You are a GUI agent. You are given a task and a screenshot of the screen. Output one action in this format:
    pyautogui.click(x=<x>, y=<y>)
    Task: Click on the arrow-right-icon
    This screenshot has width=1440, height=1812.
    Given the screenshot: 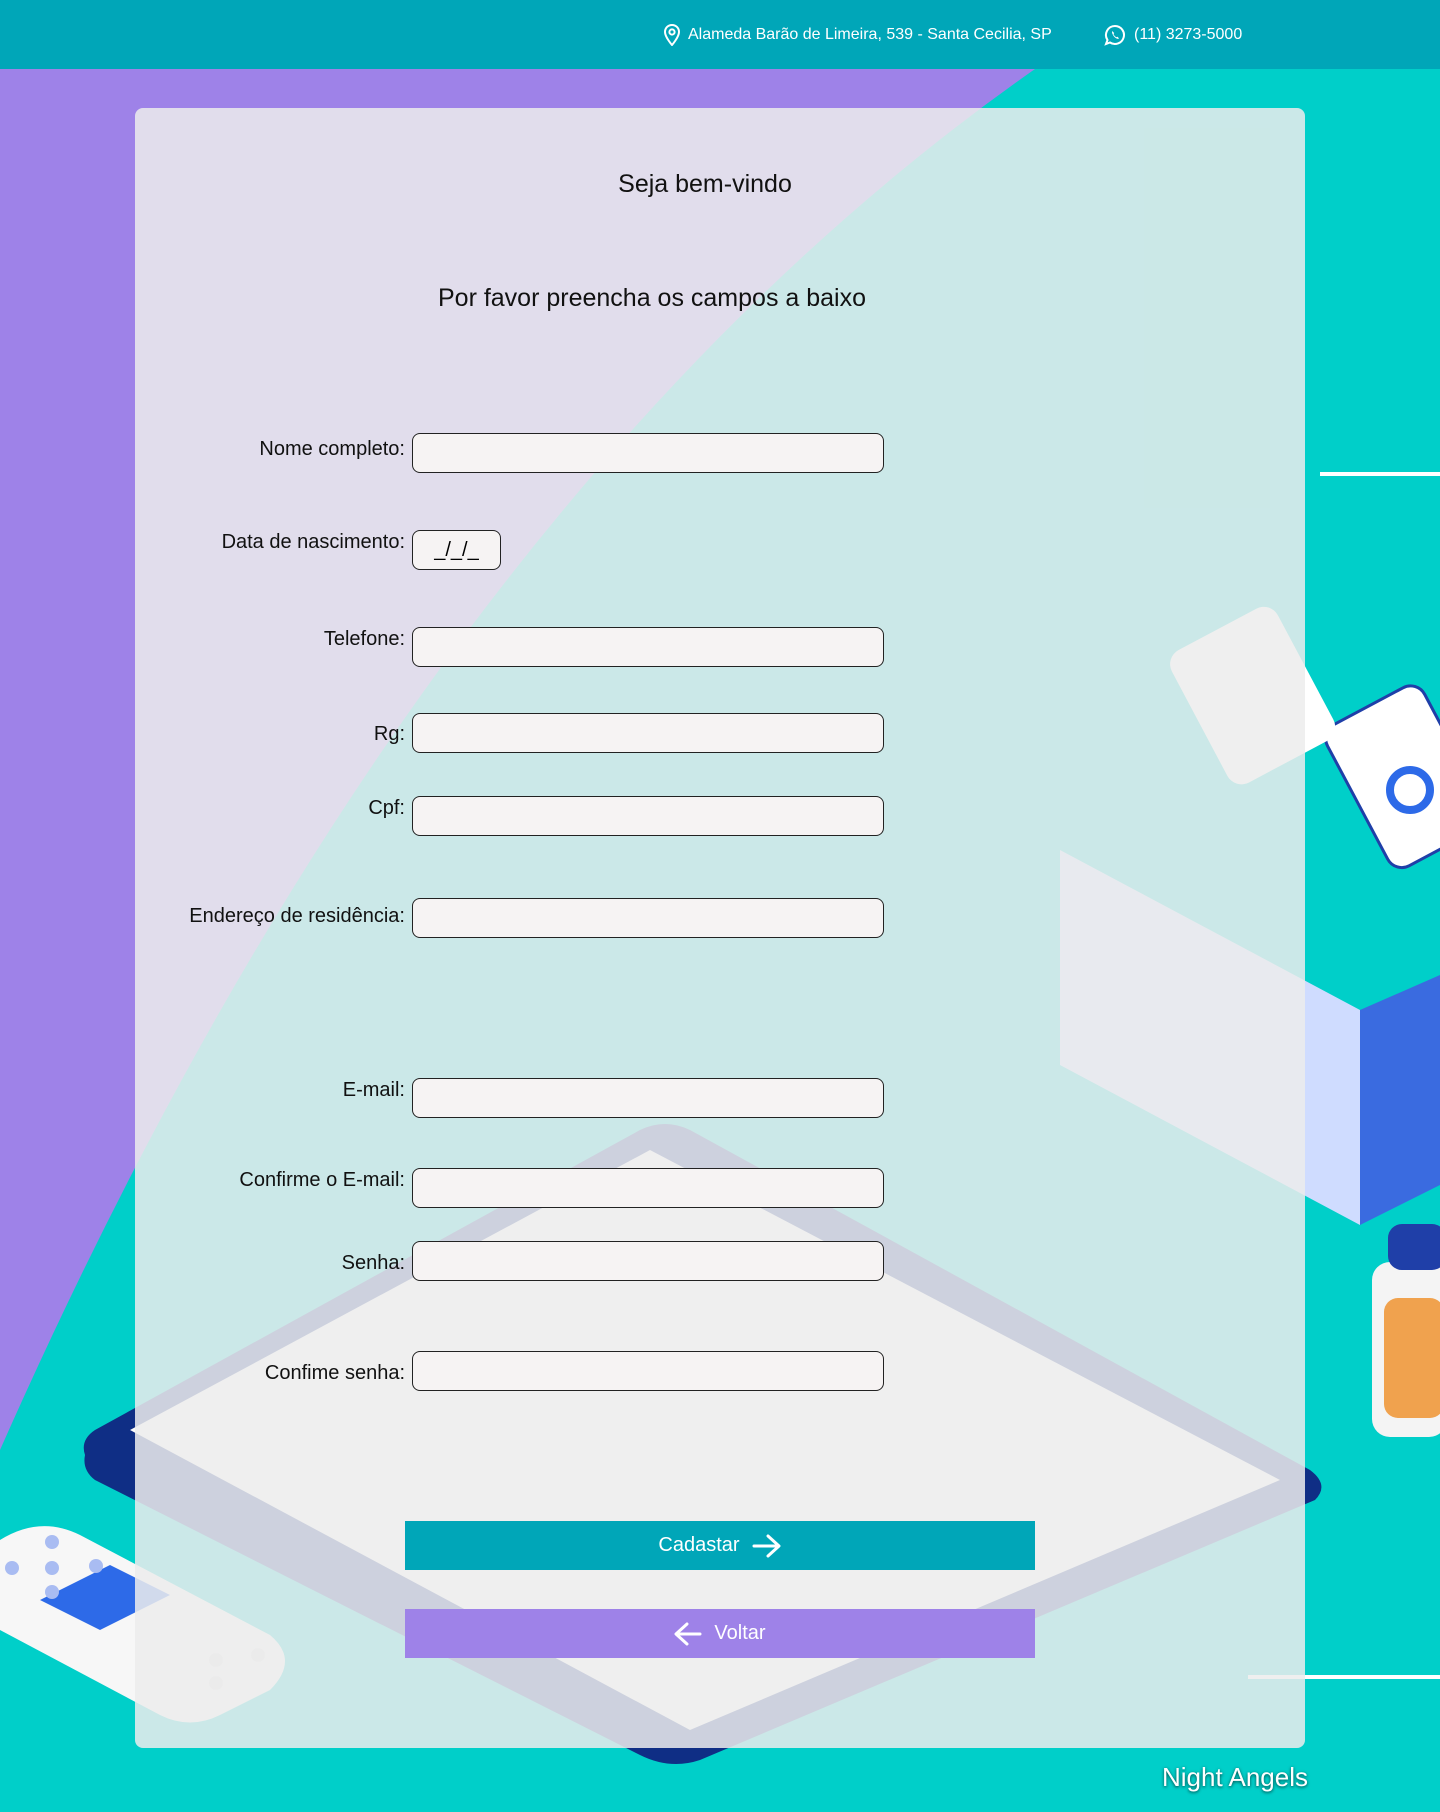 What is the action you would take?
    pyautogui.click(x=766, y=1545)
    